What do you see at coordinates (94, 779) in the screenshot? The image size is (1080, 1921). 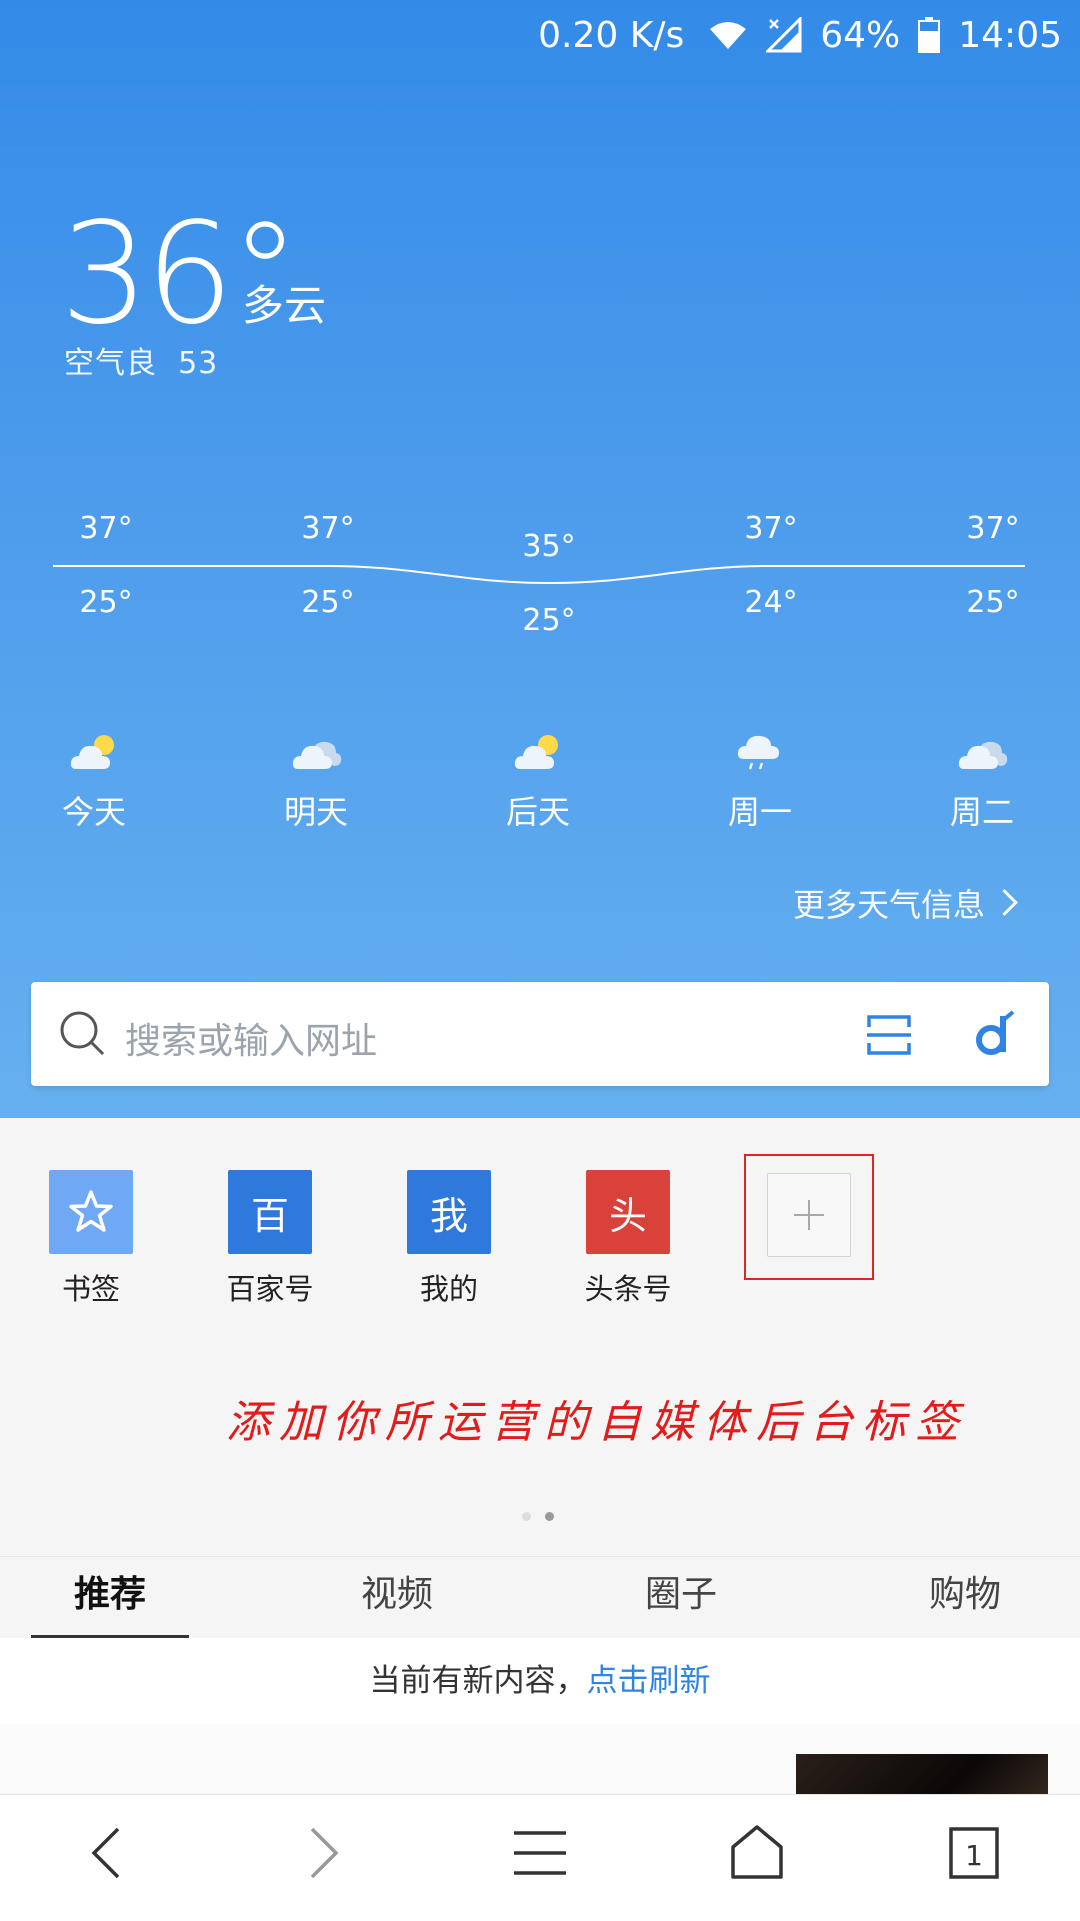 I see `forecast-day-today: 今天` at bounding box center [94, 779].